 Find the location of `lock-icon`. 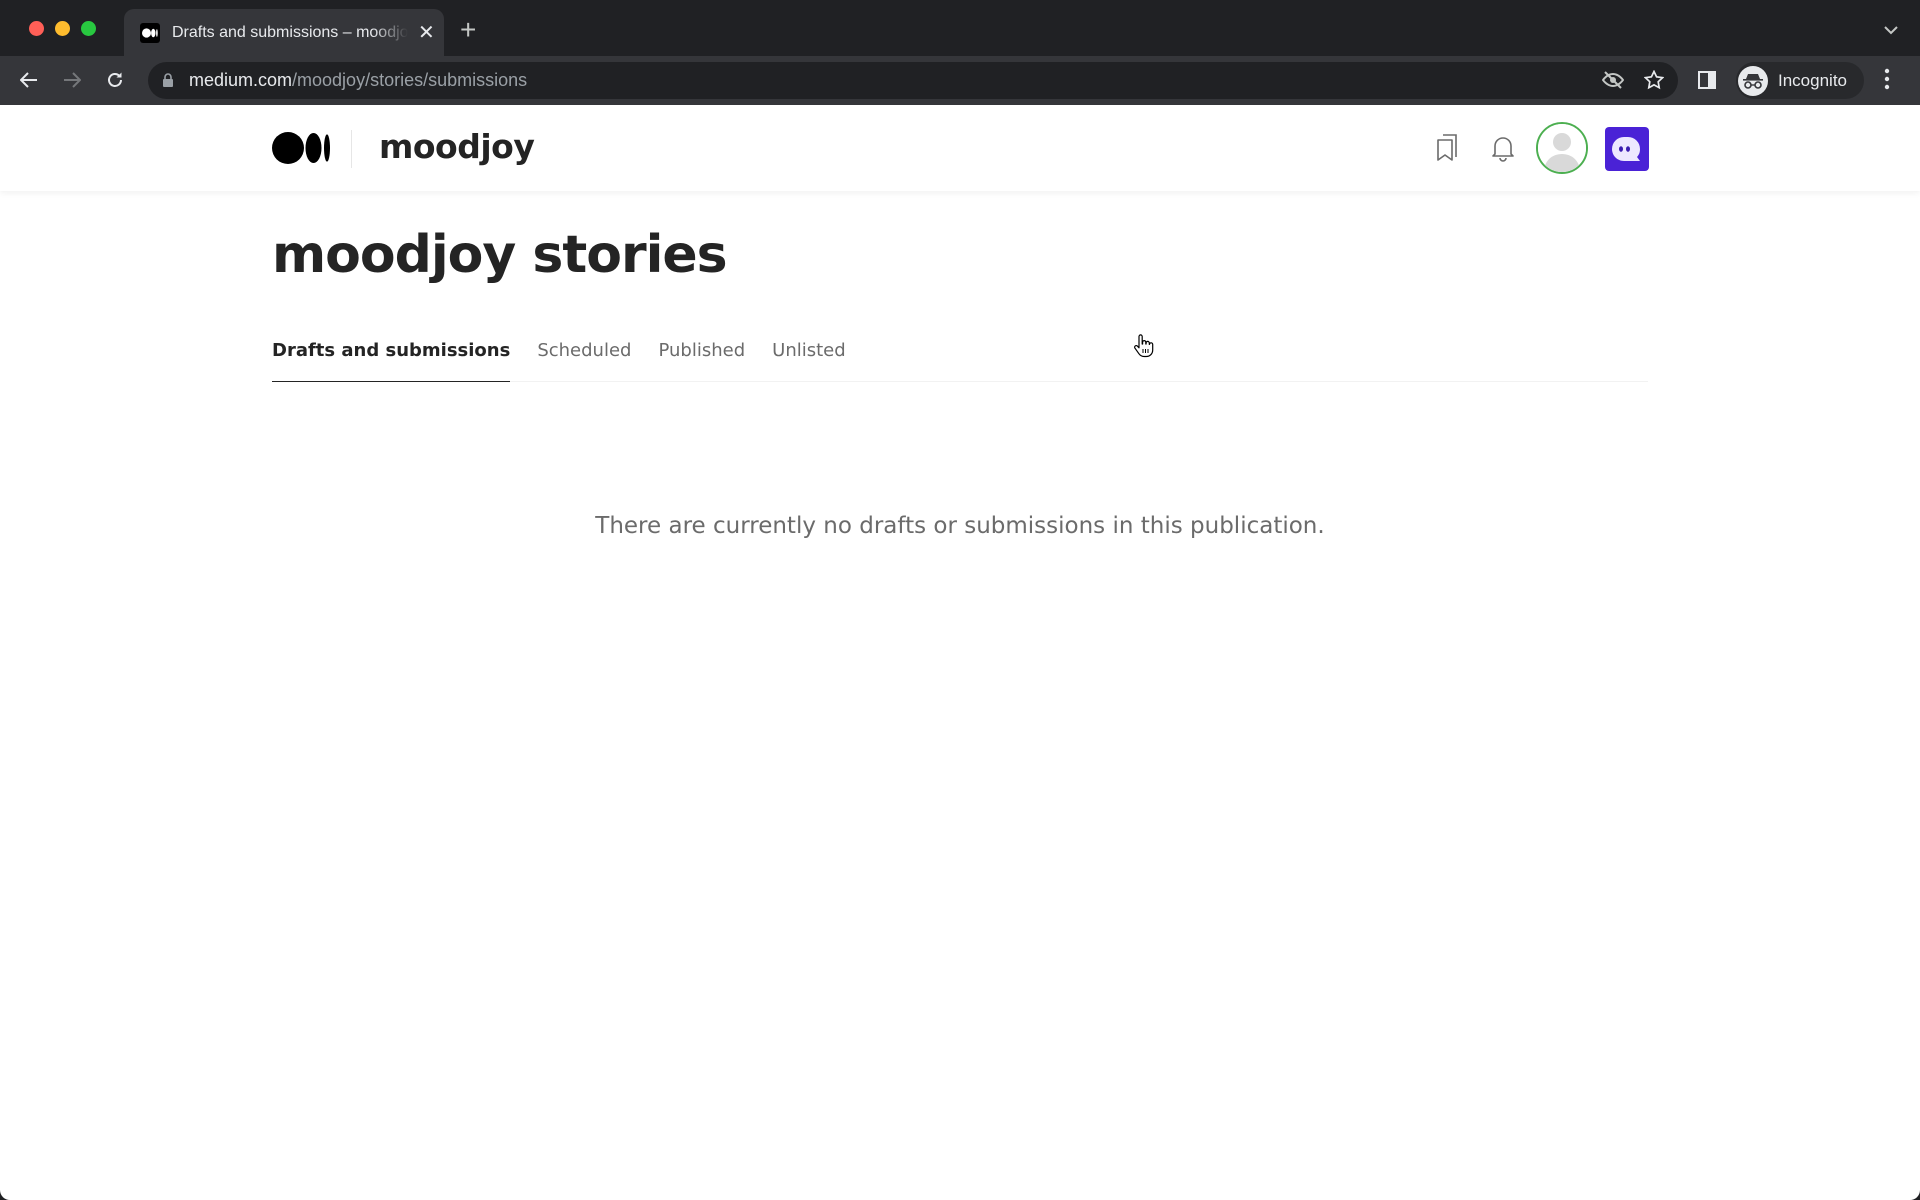

lock-icon is located at coordinates (168, 83).